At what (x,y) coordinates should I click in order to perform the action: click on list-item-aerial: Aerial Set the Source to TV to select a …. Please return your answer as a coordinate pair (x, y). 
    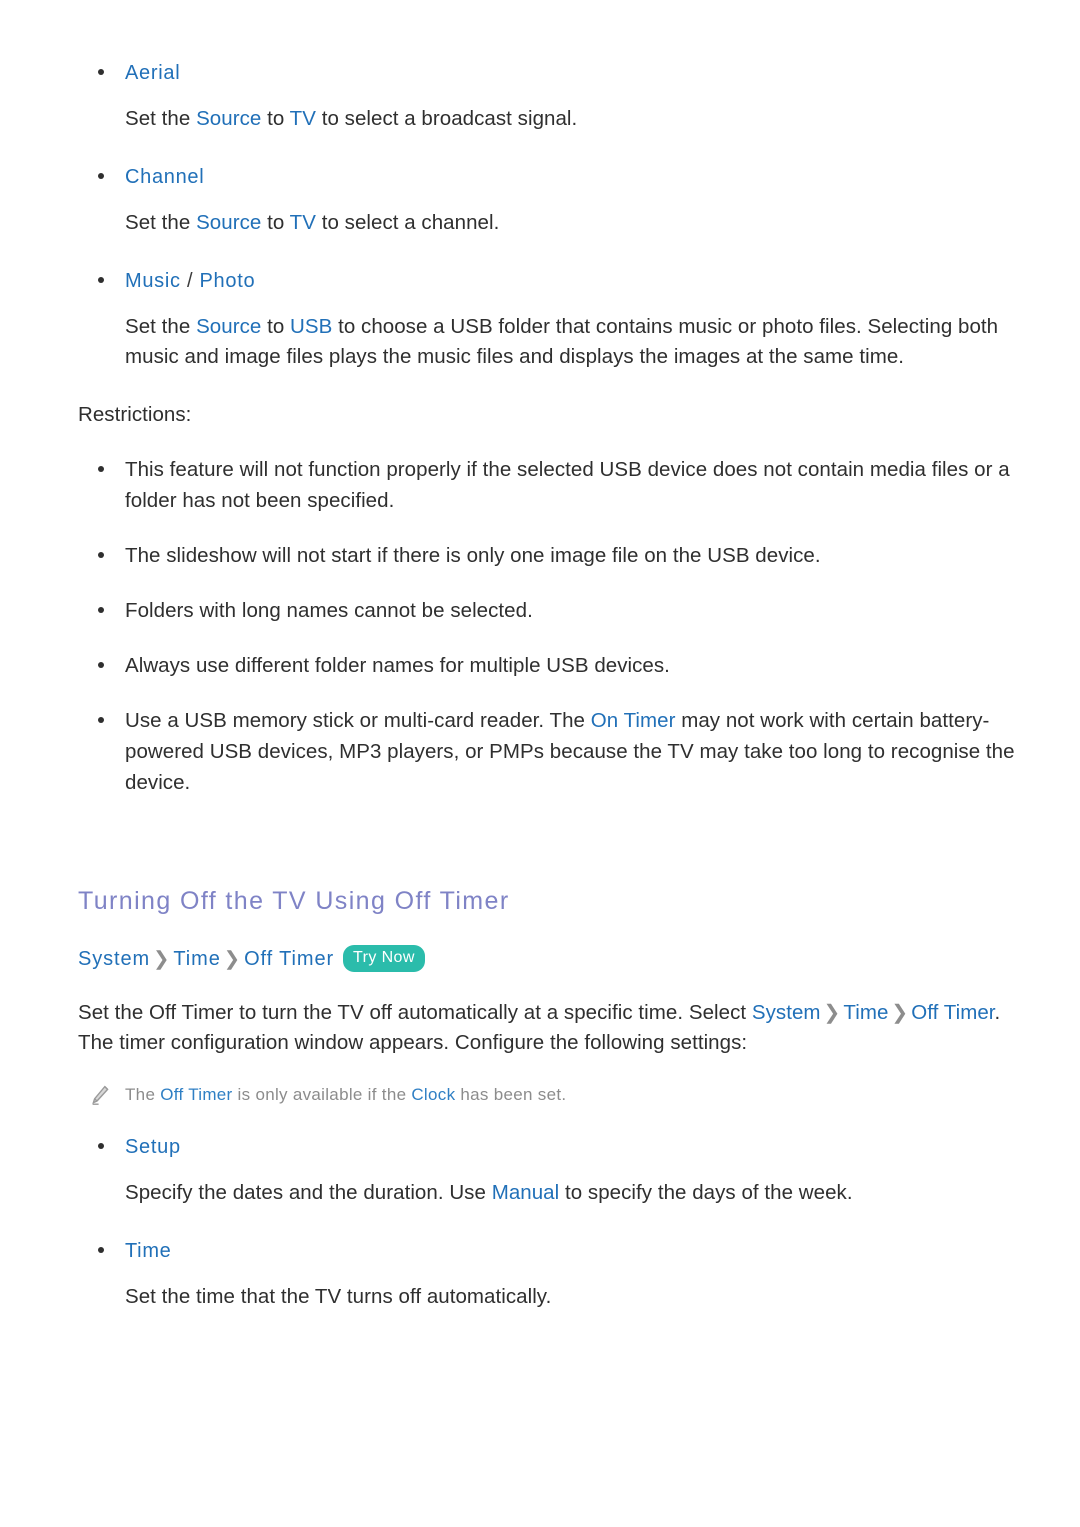
    Looking at the image, I should click on (548, 96).